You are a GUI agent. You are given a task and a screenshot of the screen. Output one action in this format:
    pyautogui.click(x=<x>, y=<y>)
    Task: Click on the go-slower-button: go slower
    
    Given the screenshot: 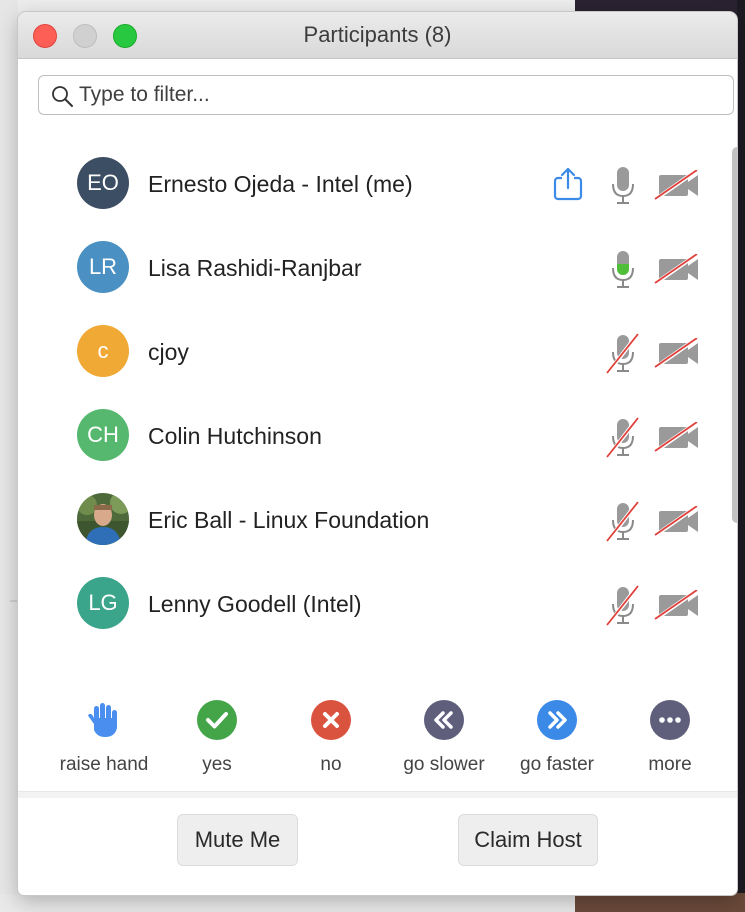 What is the action you would take?
    pyautogui.click(x=444, y=737)
    